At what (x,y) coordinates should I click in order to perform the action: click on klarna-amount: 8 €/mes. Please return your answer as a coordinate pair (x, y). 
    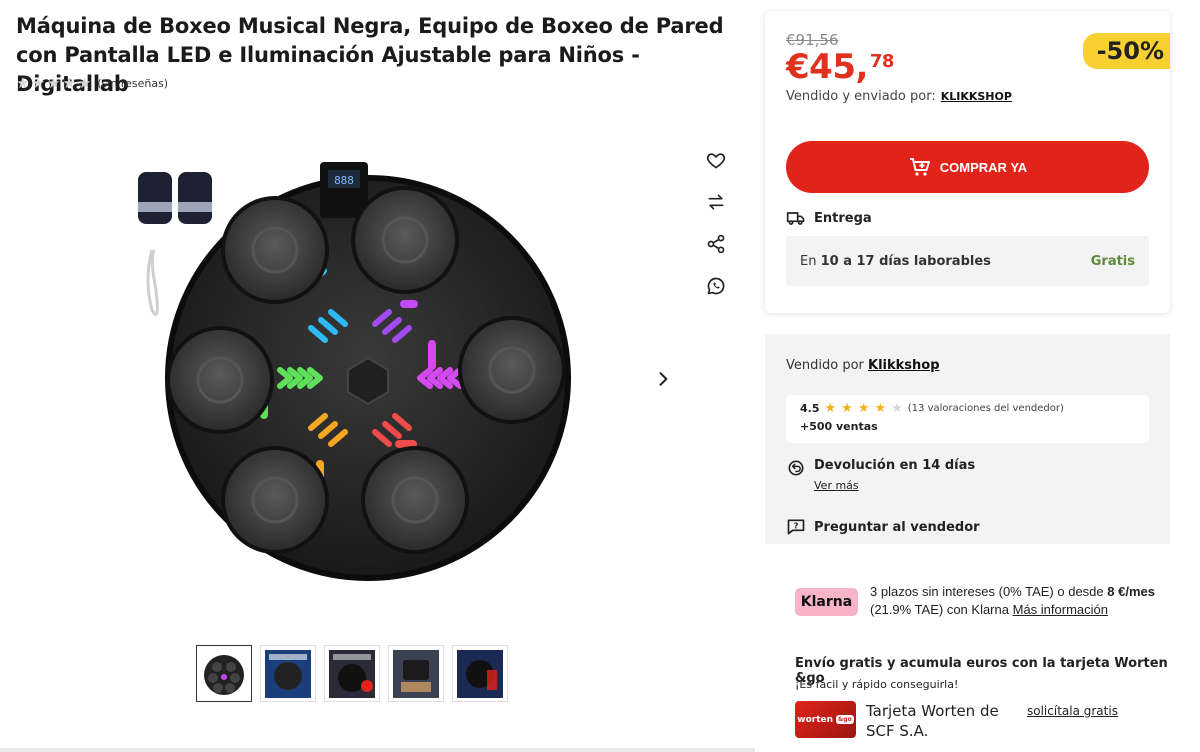
    Looking at the image, I should click on (1131, 591).